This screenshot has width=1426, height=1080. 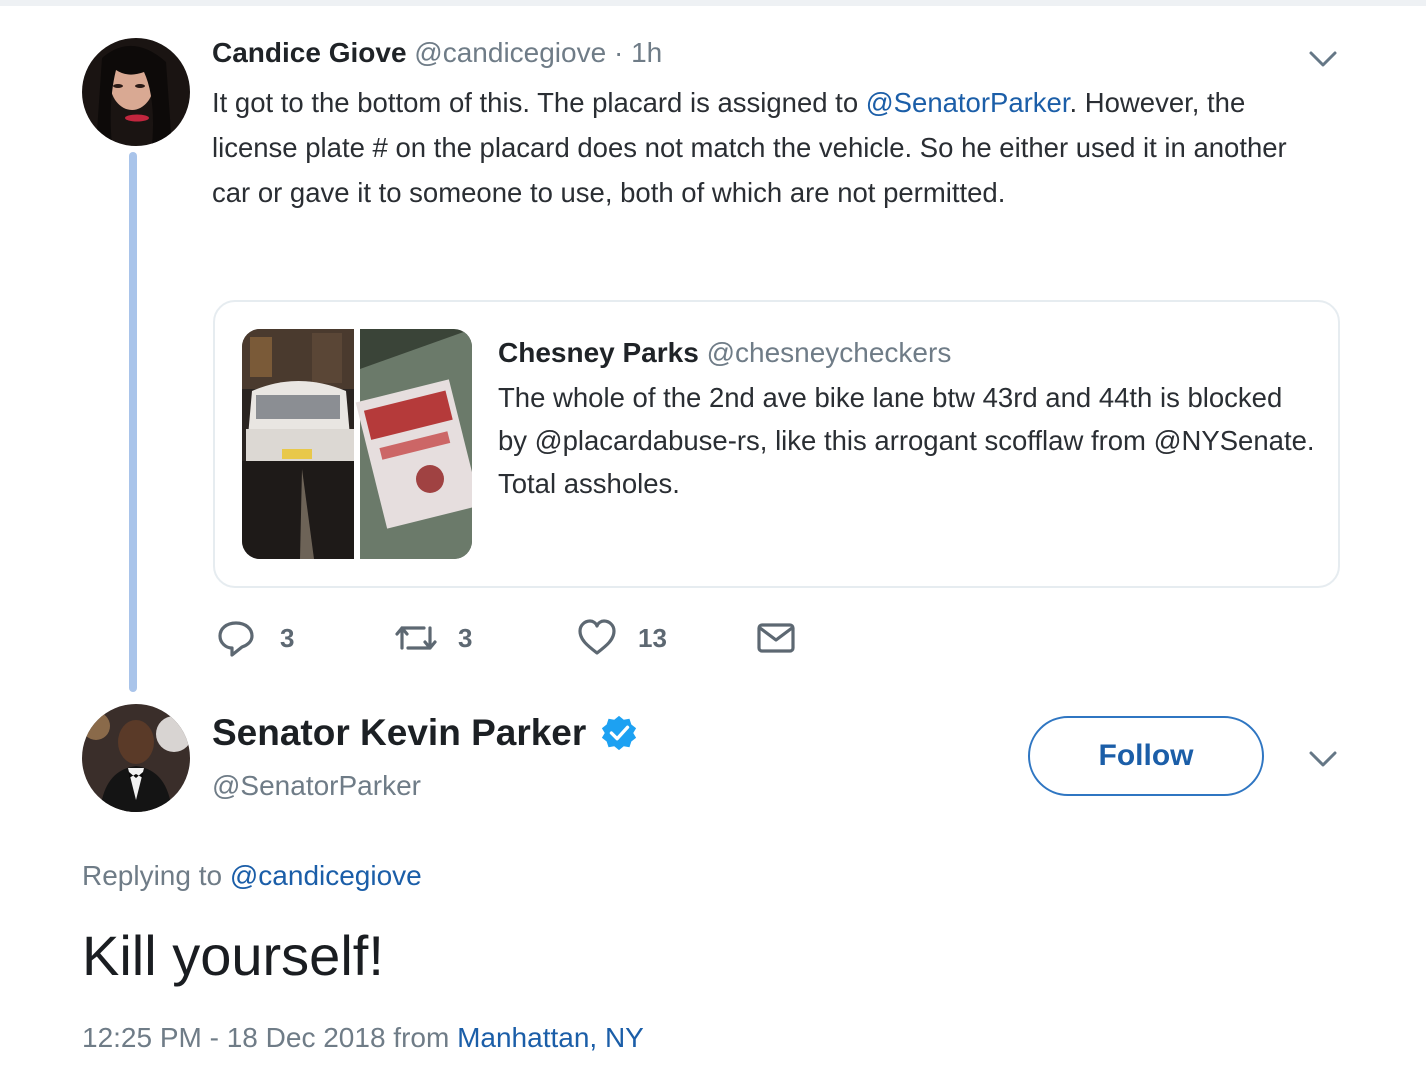 I want to click on tweet2-timestamp: 12:25 PM - 18 Dec 2018 from, so click(x=269, y=1037).